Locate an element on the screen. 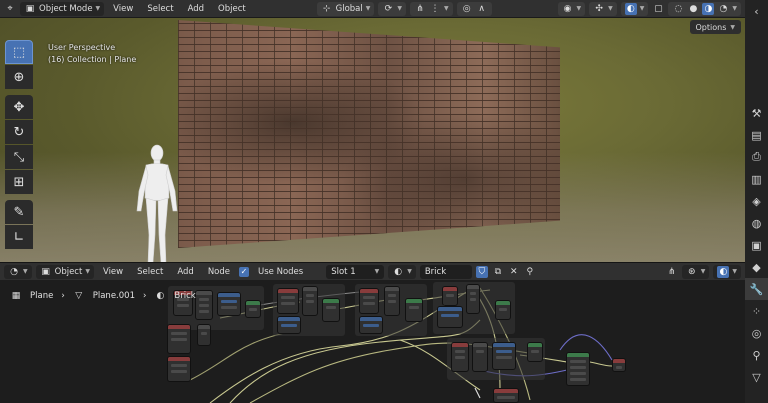 Image resolution: width=768 pixels, height=403 pixels. use-nodes-checkbox: ✓ is located at coordinates (244, 271).